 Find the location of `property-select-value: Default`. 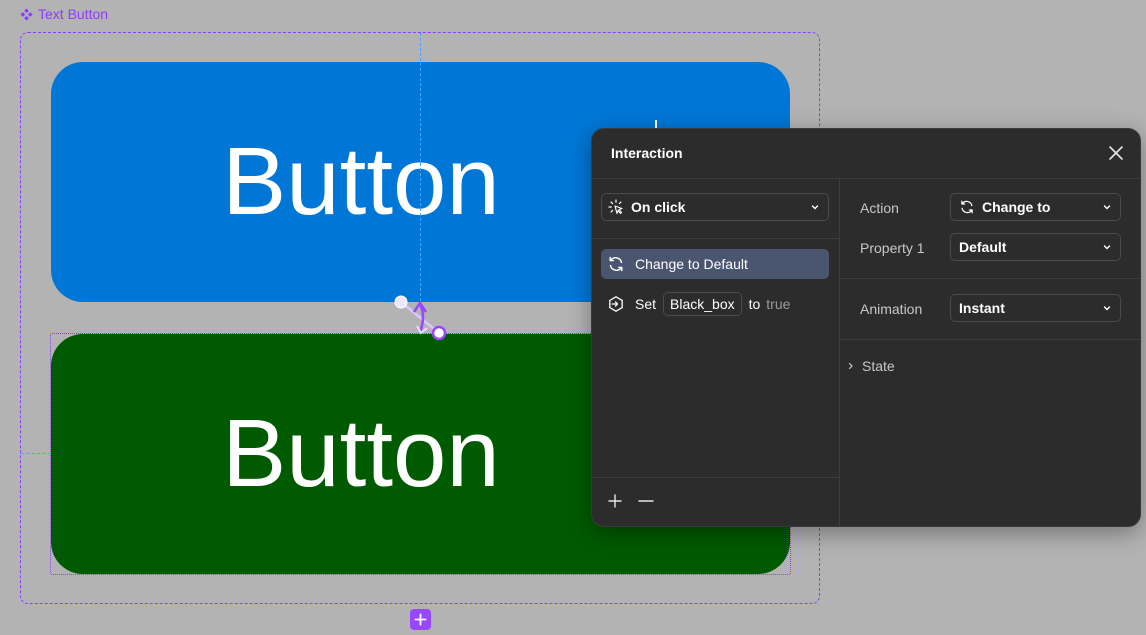

property-select-value: Default is located at coordinates (983, 247).